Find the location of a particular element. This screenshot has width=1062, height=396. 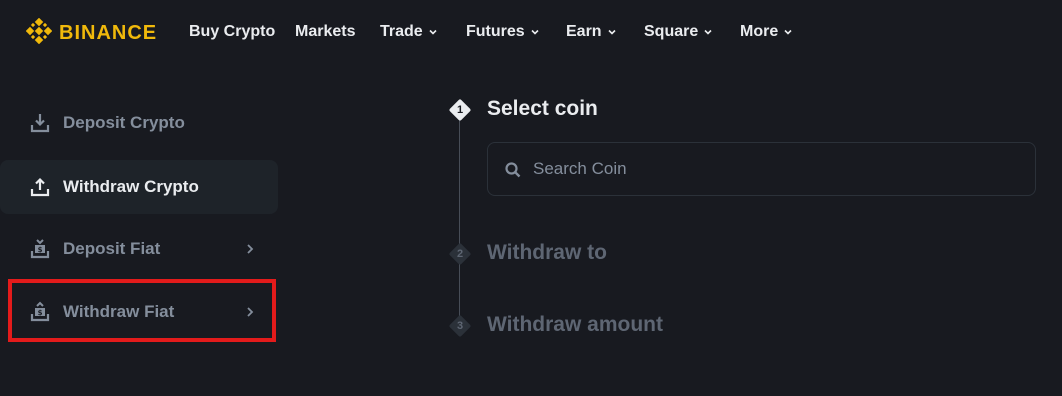

brand-name: BINANCE is located at coordinates (108, 32).